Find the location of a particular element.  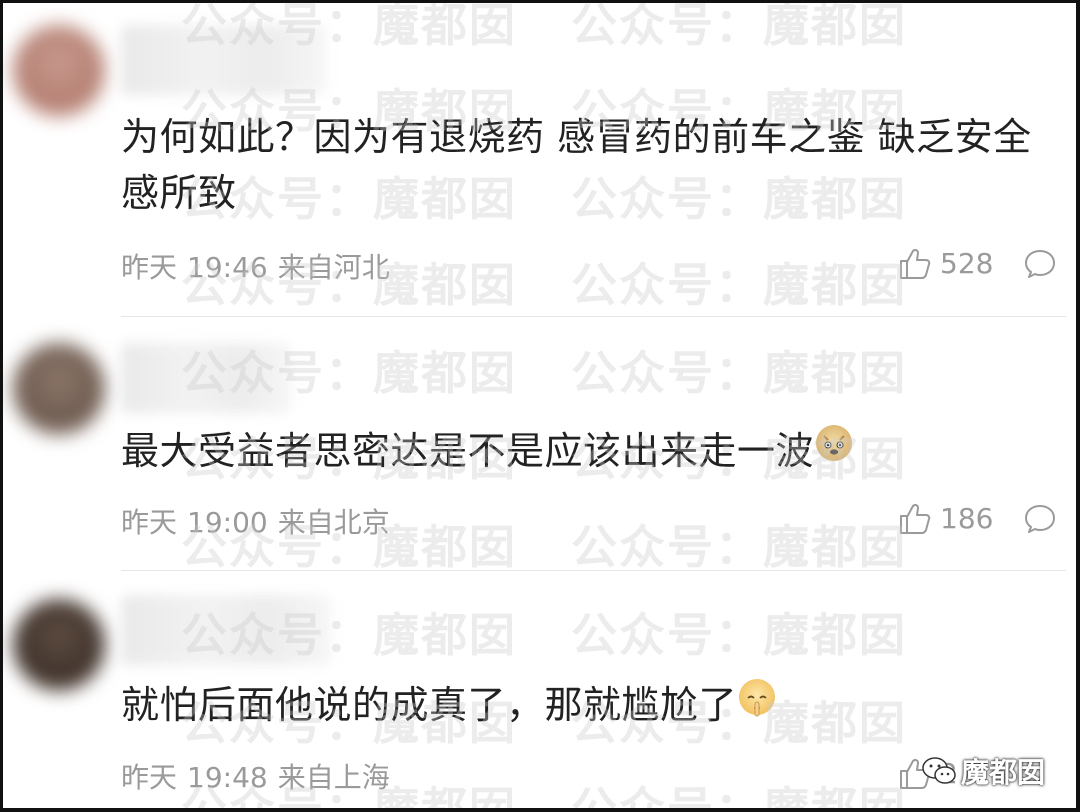

comment-meta: 昨天 19:48 来自上海 is located at coordinates (260, 776).